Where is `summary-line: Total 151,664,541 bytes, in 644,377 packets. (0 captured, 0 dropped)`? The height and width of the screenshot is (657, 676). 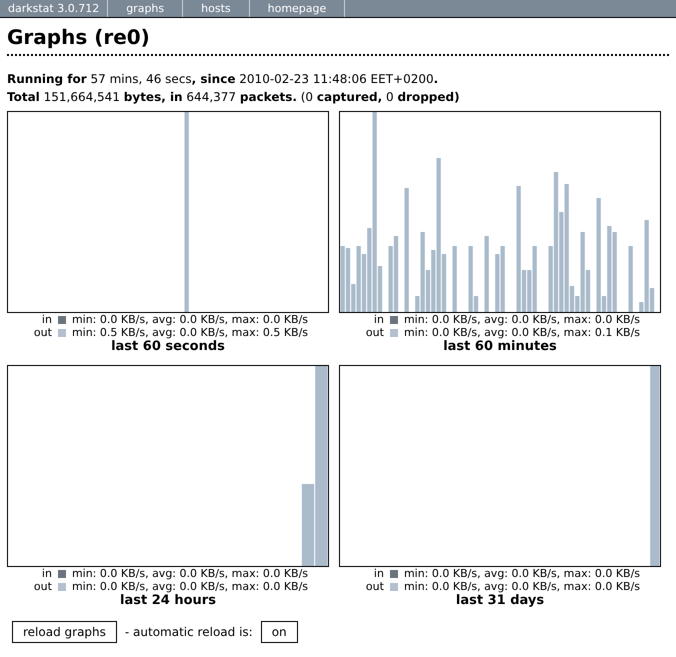
summary-line: Total 151,664,541 bytes, in 644,377 packets. (0 captured, 0 dropped) is located at coordinates (234, 97).